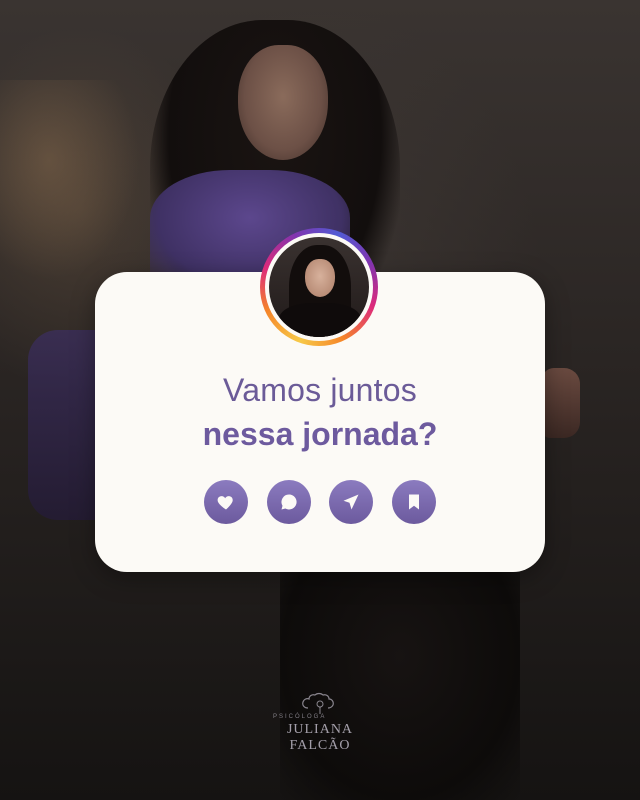 The width and height of the screenshot is (640, 800). Describe the element at coordinates (400, 680) in the screenshot. I see `woman-legs` at that location.